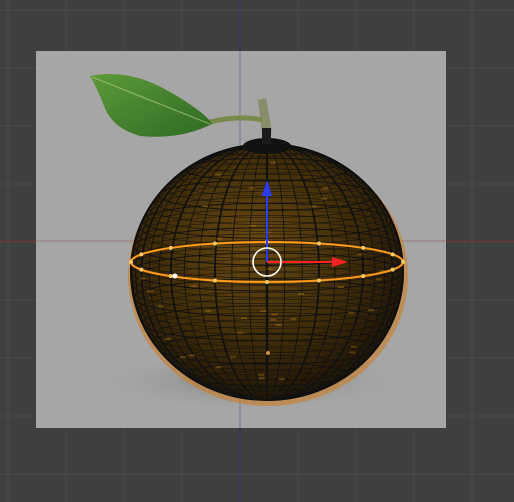  Describe the element at coordinates (268, 353) in the screenshot. I see `median-point` at that location.